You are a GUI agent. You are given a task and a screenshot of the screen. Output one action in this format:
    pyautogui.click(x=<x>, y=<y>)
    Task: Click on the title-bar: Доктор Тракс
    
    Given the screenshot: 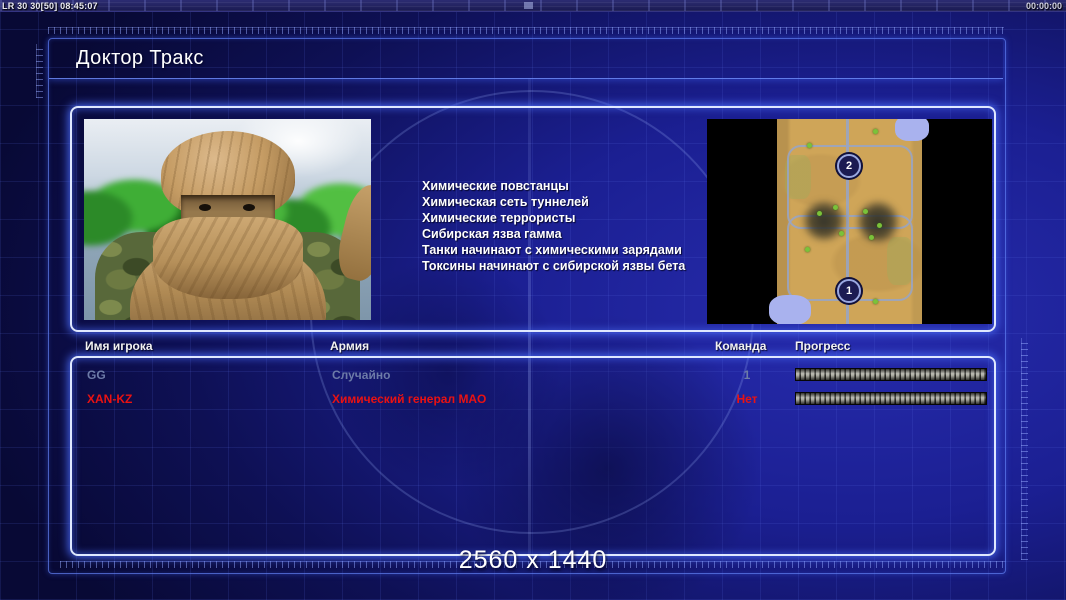 What is the action you would take?
    pyautogui.click(x=526, y=59)
    